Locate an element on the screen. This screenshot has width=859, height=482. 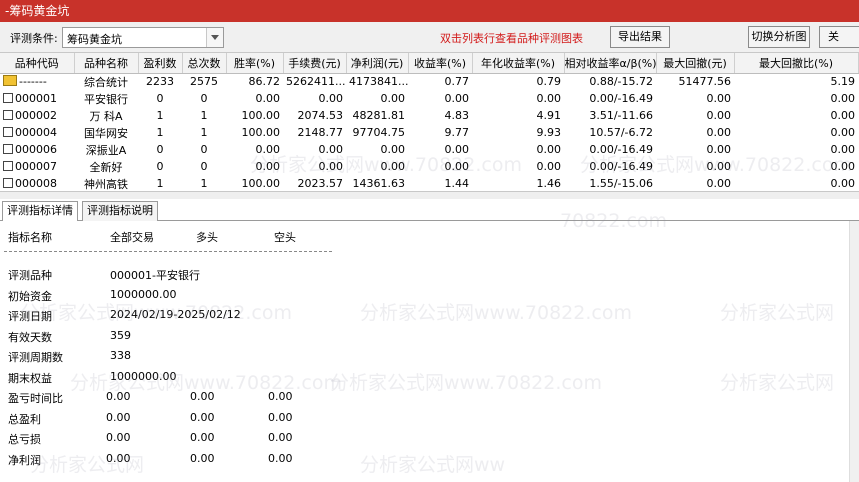
cell-profit: 48281.81 is located at coordinates (379, 115).